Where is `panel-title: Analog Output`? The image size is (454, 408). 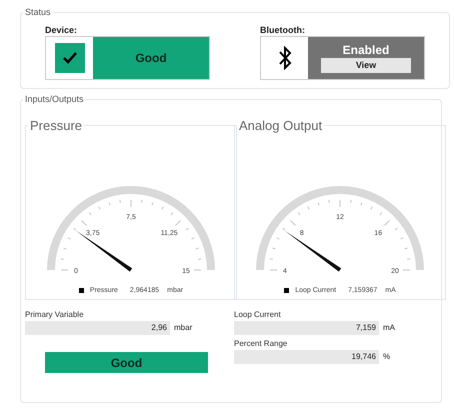 panel-title: Analog Output is located at coordinates (281, 126).